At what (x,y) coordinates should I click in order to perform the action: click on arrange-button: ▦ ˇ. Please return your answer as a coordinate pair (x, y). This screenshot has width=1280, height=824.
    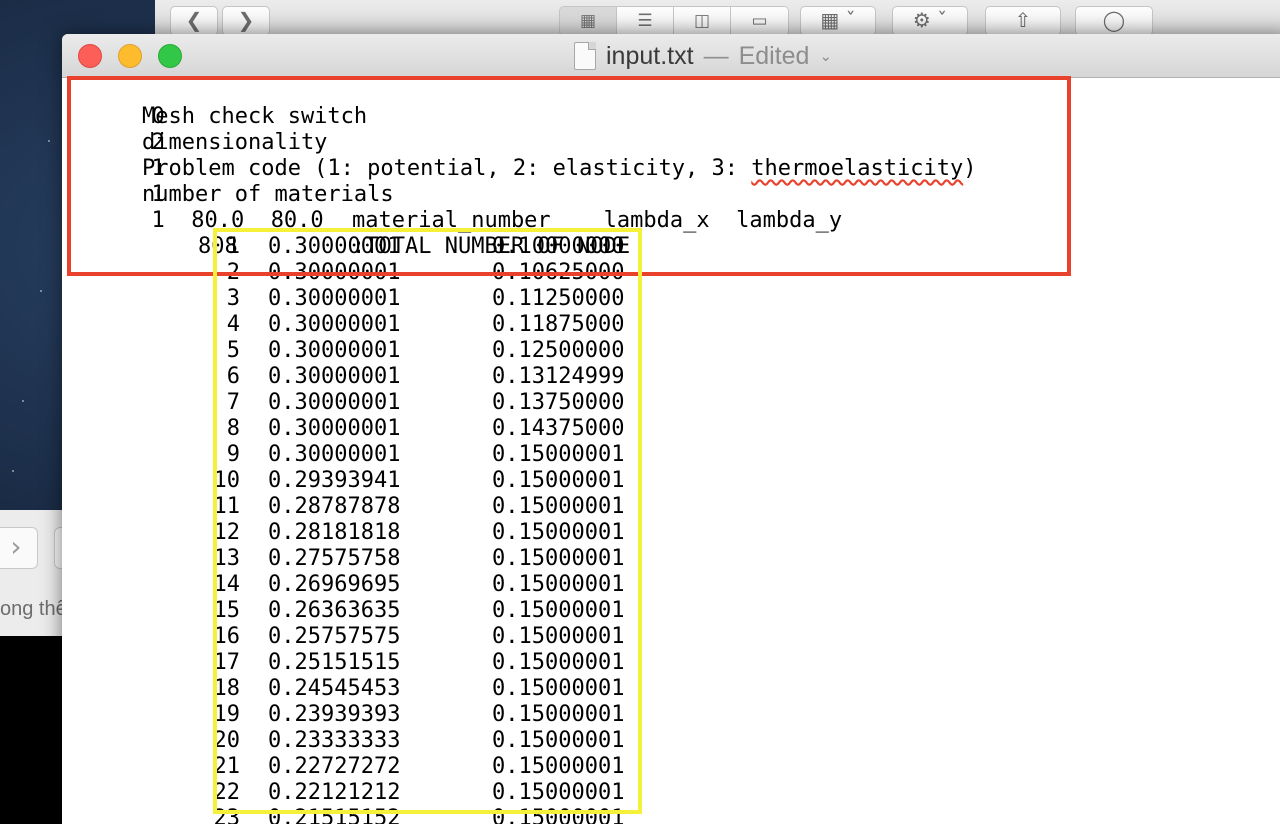
    Looking at the image, I should click on (838, 21).